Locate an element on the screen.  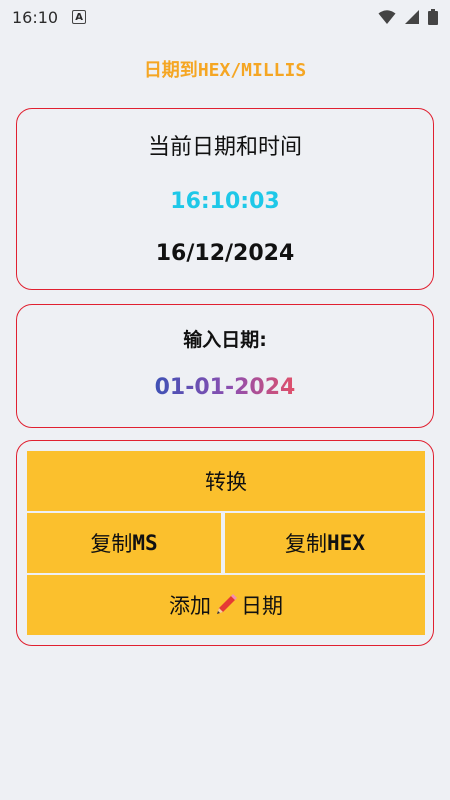
a-icon: A is located at coordinates (79, 17).